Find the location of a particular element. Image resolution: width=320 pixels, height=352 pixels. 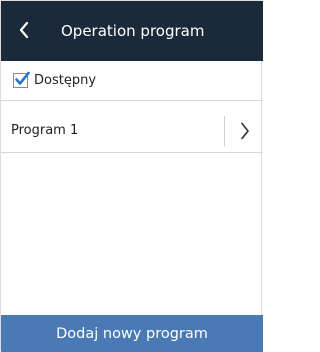

chevron-left-icon is located at coordinates (24, 30).